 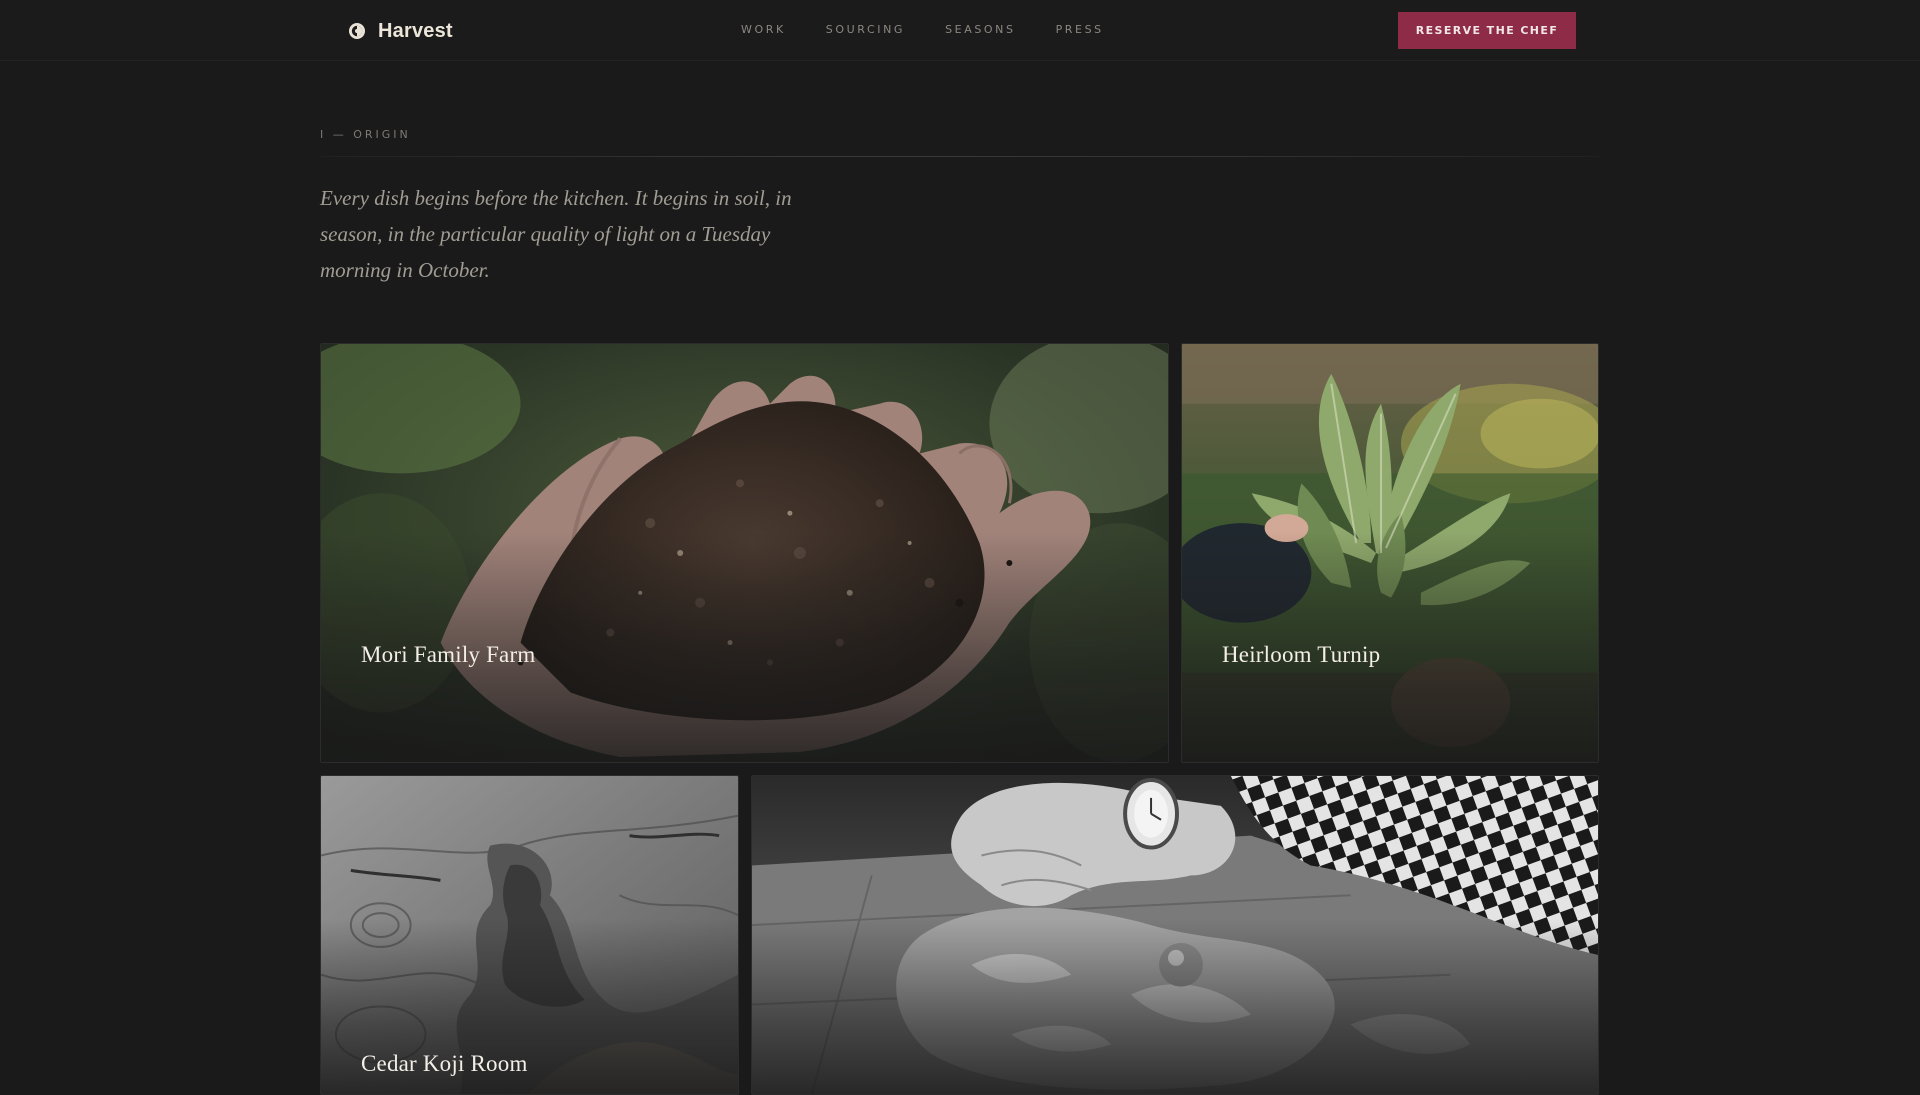 What do you see at coordinates (1301, 654) in the screenshot?
I see `card-title: Heirloom Turnip` at bounding box center [1301, 654].